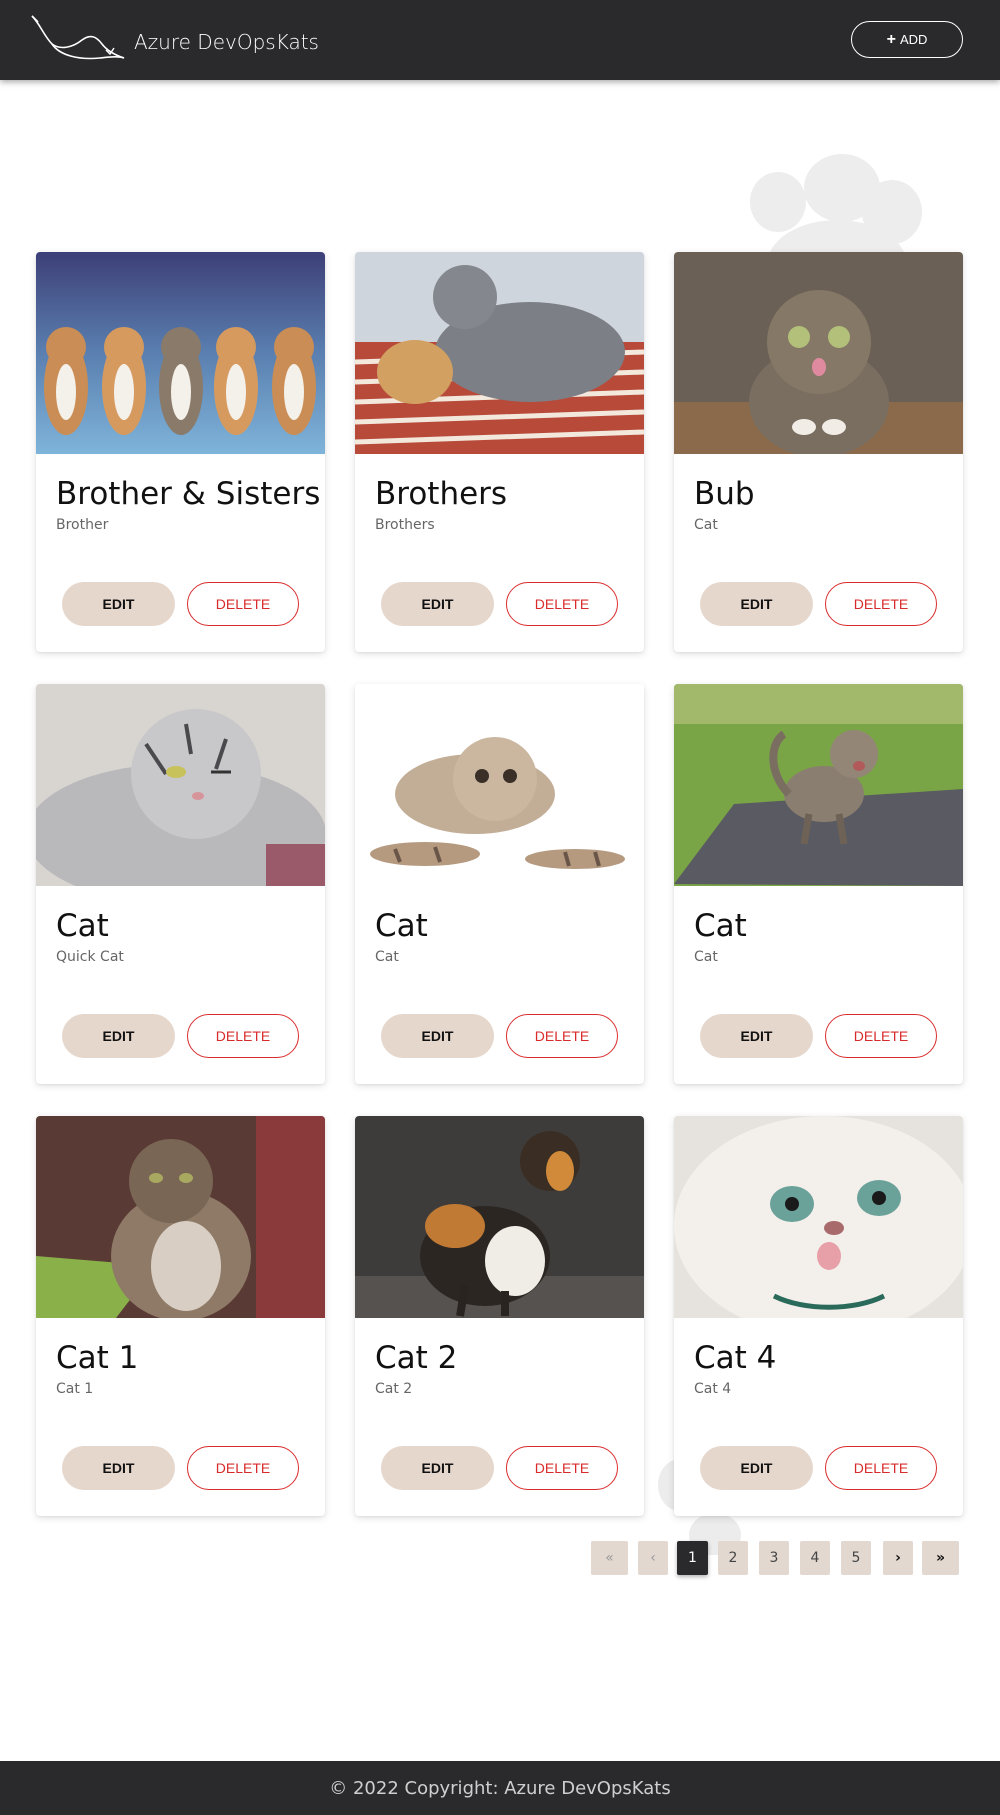  What do you see at coordinates (226, 42) in the screenshot?
I see `brand-name: Azure DevOpsKats` at bounding box center [226, 42].